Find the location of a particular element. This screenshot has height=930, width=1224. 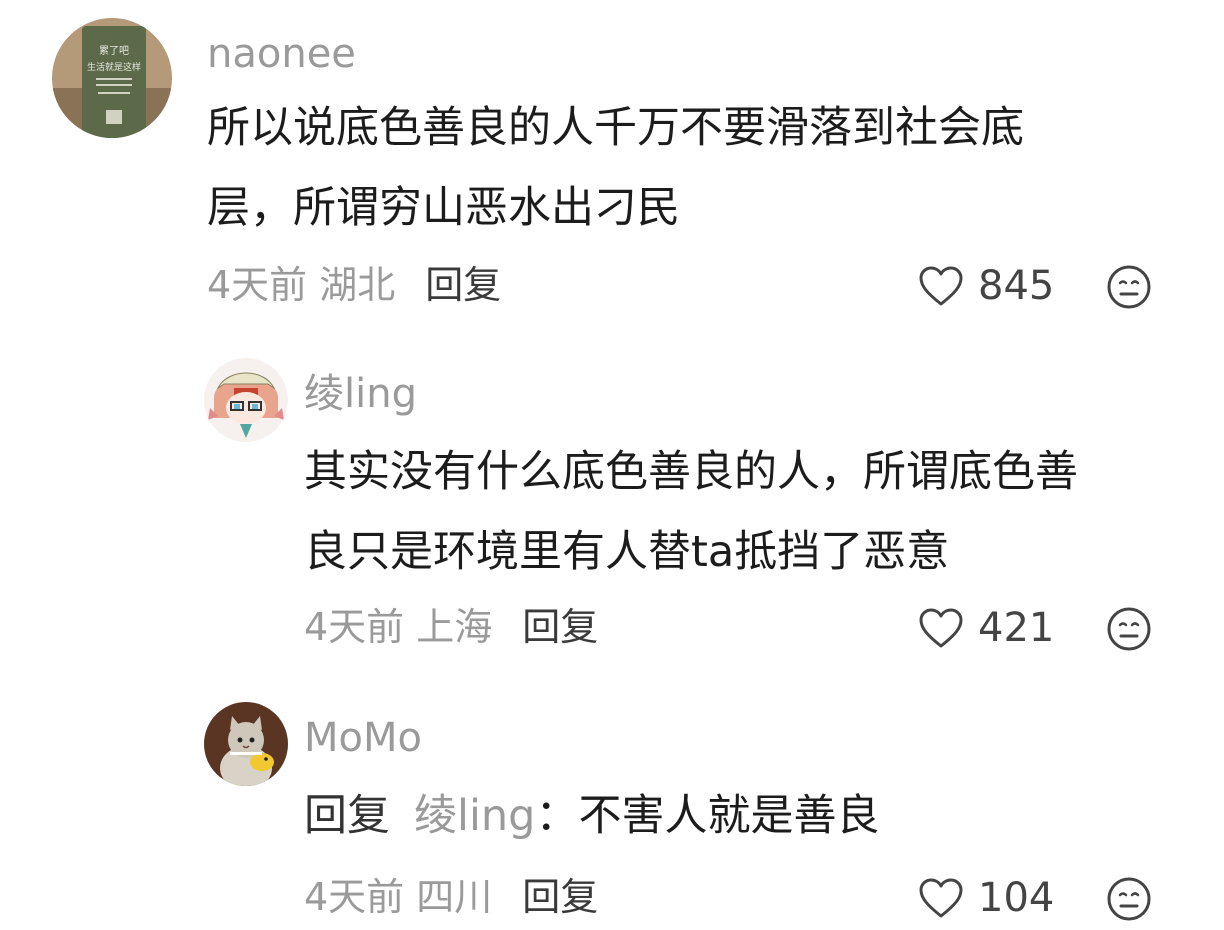

comment-username: 绫ling is located at coordinates (360, 394).